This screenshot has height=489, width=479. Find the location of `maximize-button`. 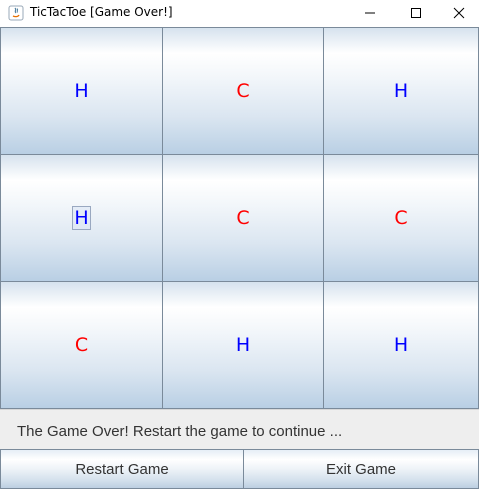

maximize-button is located at coordinates (416, 13).